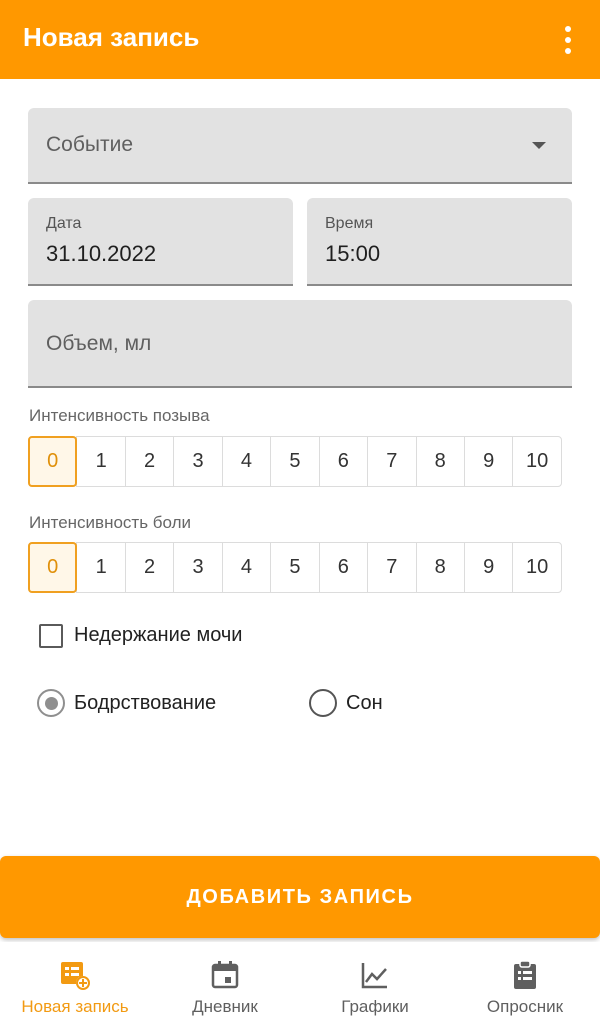 Image resolution: width=600 pixels, height=1025 pixels. What do you see at coordinates (488, 567) in the screenshot?
I see `pain-intensity-option-9: 9` at bounding box center [488, 567].